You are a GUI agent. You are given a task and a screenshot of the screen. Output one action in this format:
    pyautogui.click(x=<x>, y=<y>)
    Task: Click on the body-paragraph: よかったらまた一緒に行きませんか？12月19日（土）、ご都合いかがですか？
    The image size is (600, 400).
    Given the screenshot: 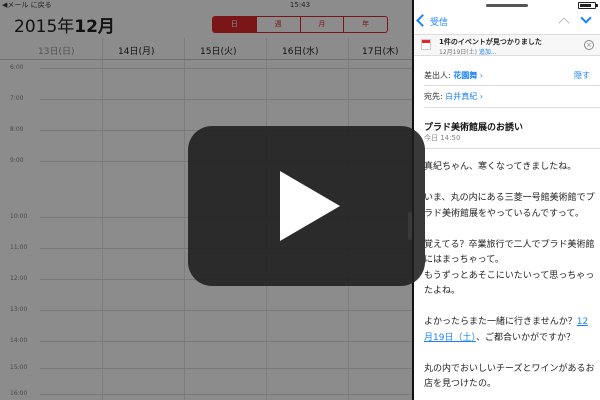 What is the action you would take?
    pyautogui.click(x=510, y=330)
    